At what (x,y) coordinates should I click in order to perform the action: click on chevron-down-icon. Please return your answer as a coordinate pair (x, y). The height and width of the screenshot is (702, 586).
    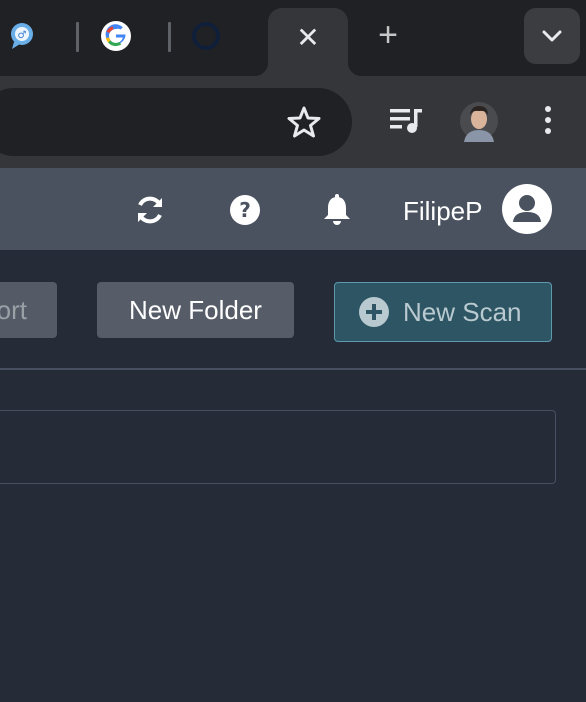
    Looking at the image, I should click on (552, 36).